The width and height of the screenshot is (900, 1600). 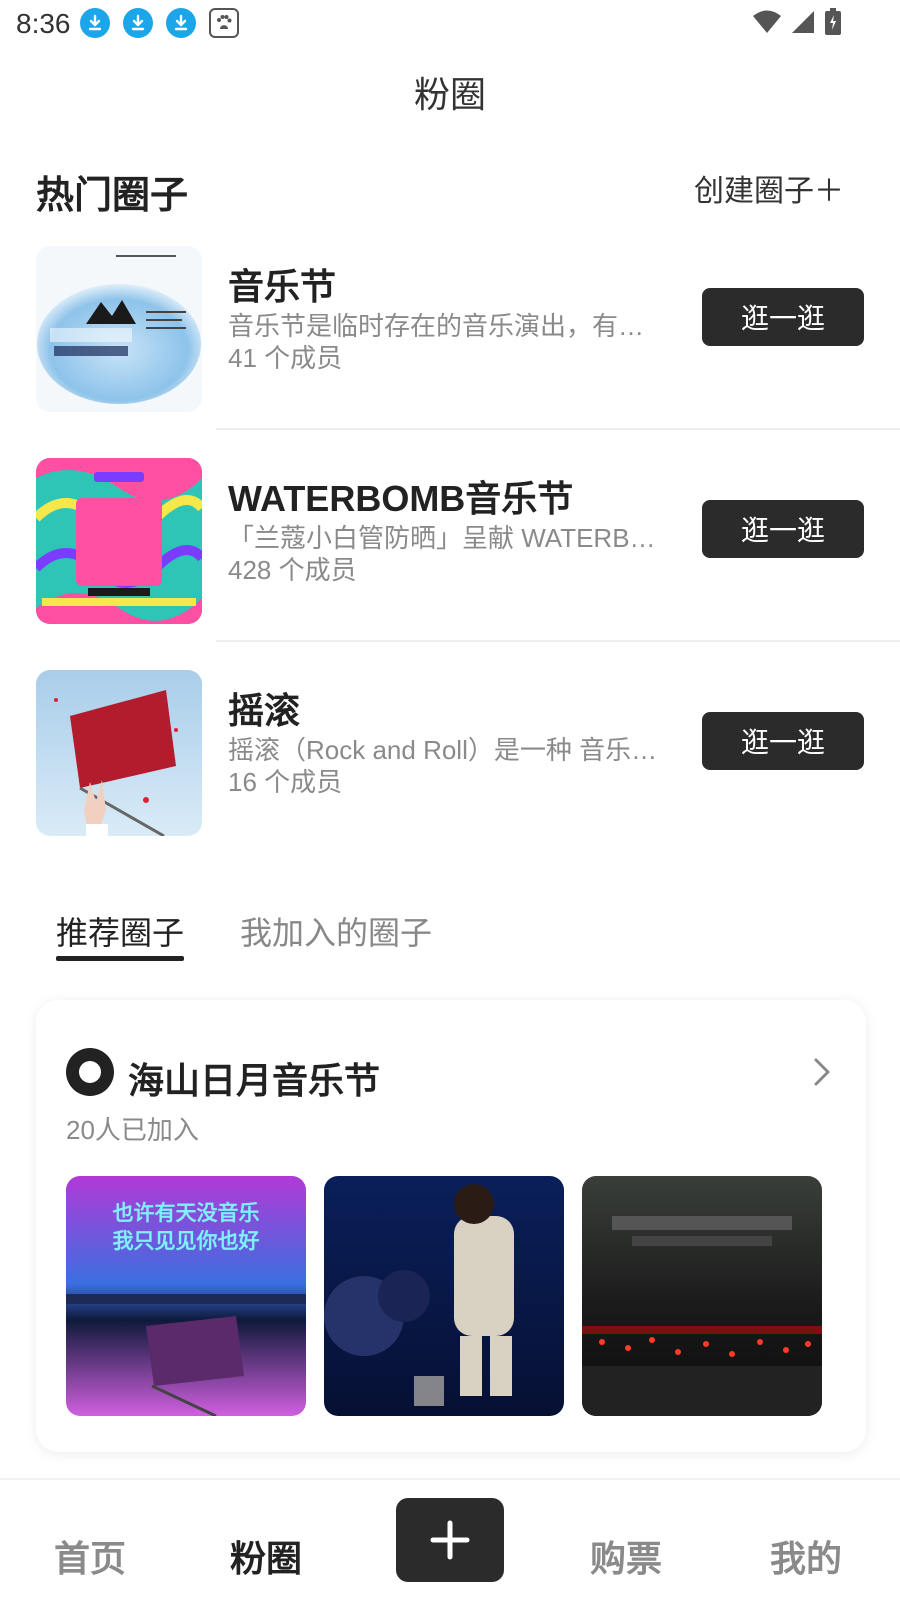 What do you see at coordinates (159, 23) in the screenshot?
I see `notification-icons` at bounding box center [159, 23].